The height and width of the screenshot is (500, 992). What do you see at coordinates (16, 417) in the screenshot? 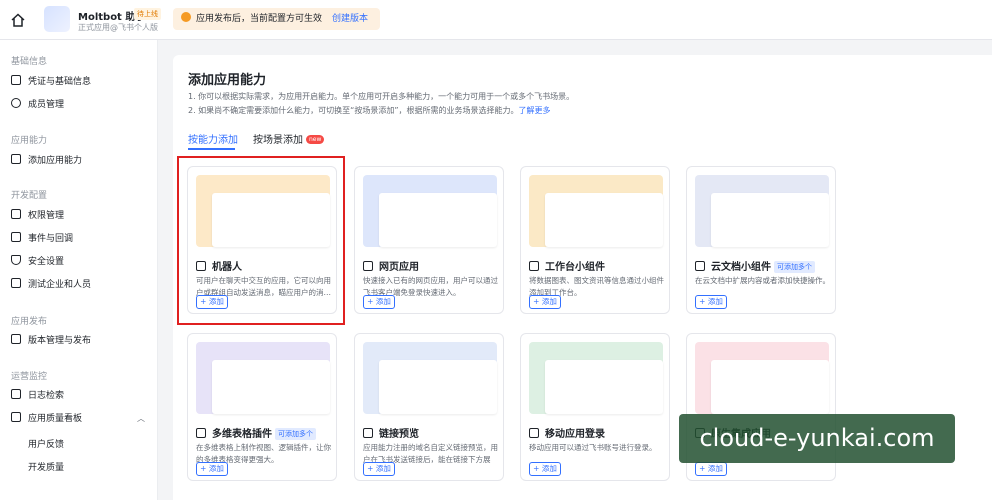
I see `chart-icon` at bounding box center [16, 417].